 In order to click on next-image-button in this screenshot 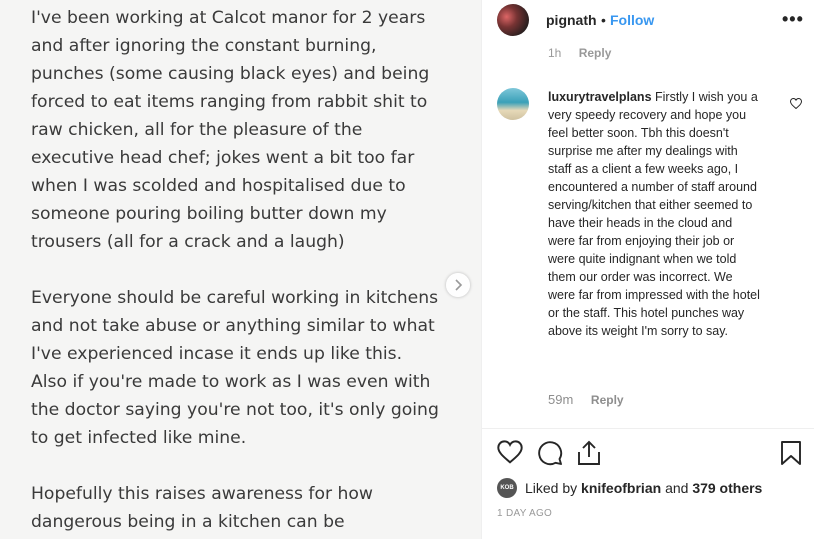, I will do `click(458, 285)`.